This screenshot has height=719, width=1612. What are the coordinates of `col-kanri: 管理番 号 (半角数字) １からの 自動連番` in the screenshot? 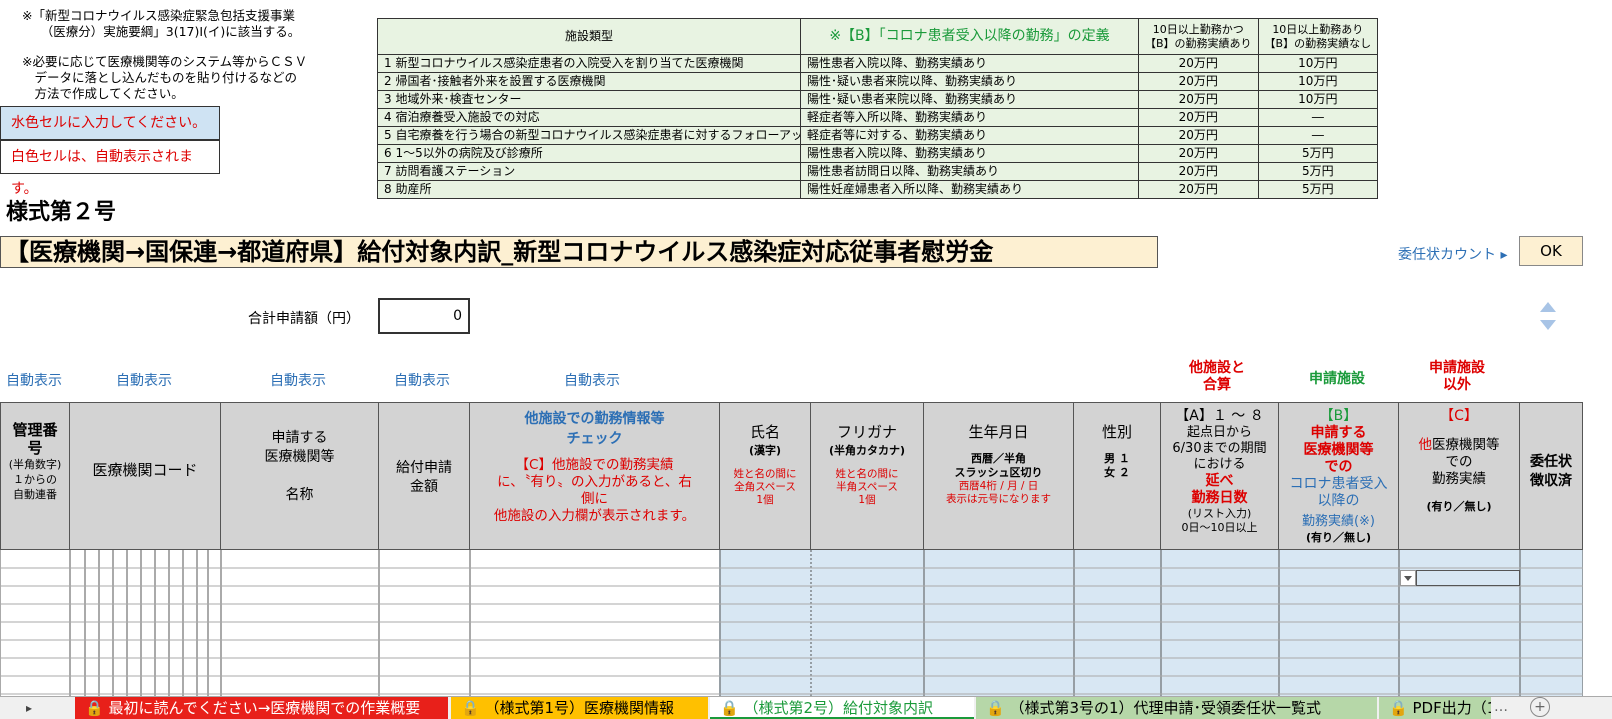 It's located at (35, 476).